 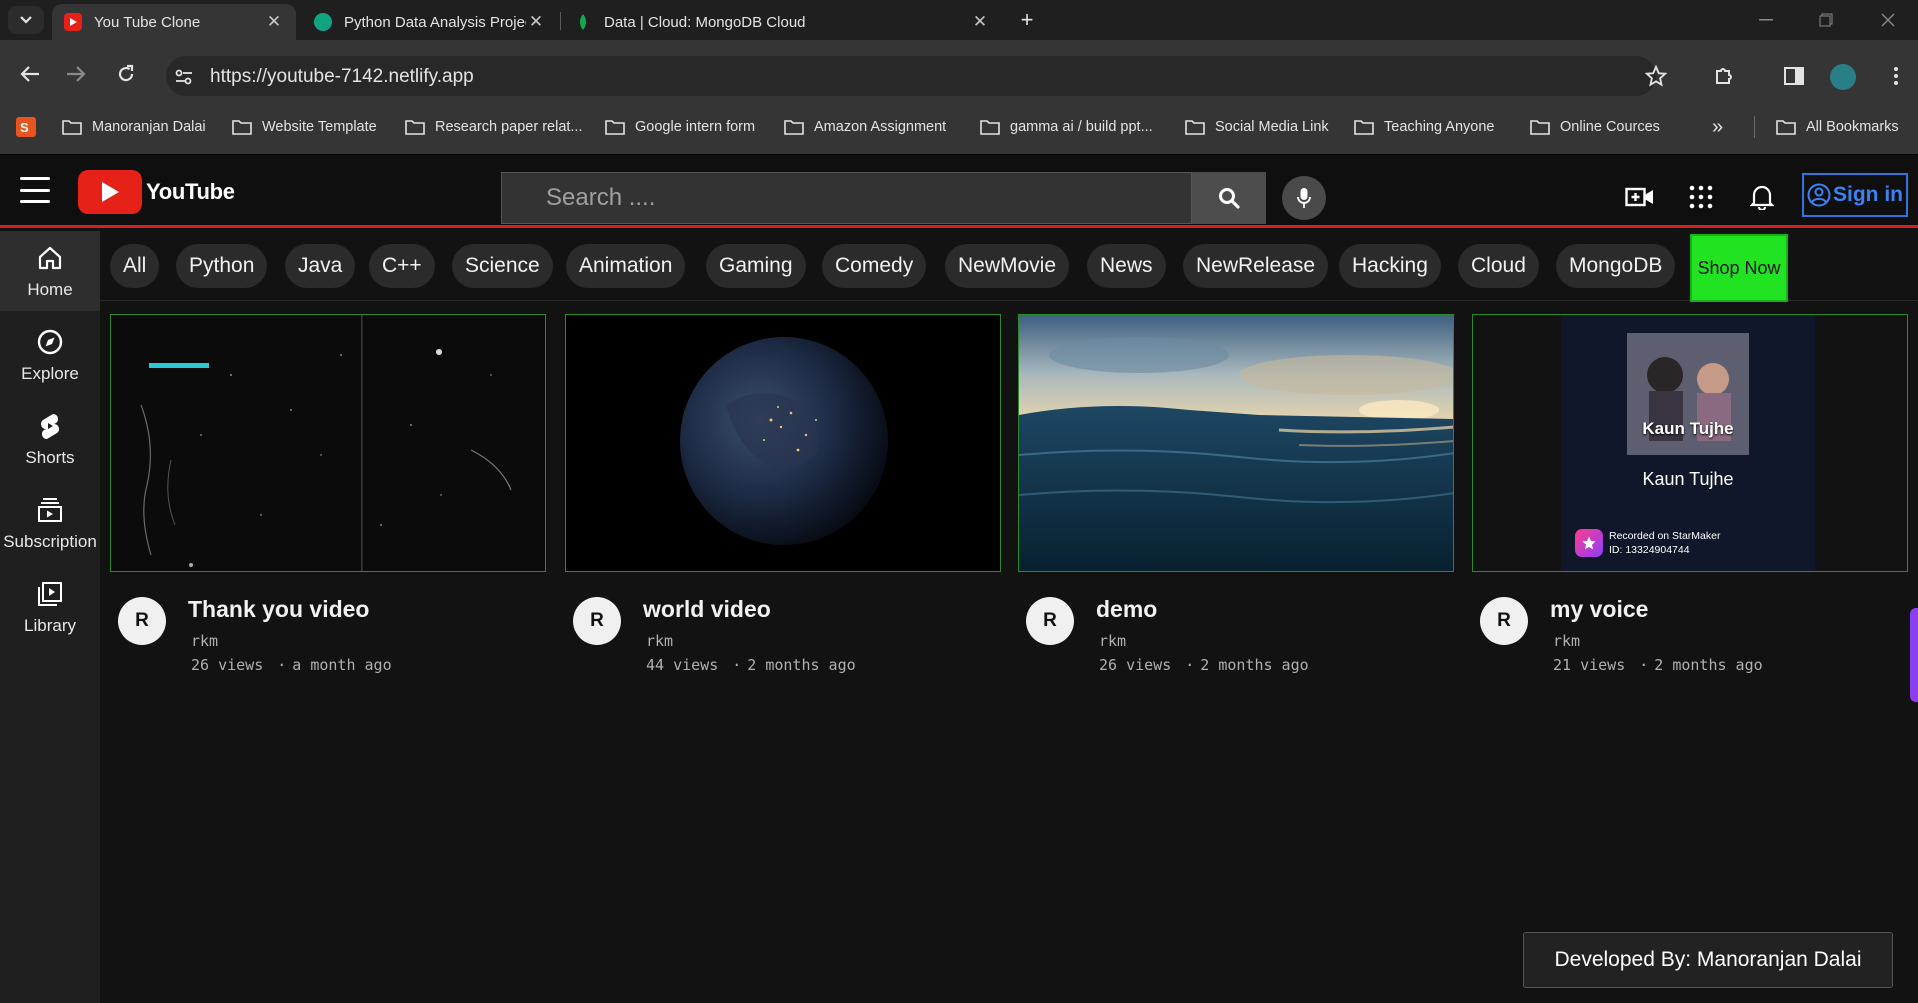 I want to click on search-button, so click(x=1229, y=198).